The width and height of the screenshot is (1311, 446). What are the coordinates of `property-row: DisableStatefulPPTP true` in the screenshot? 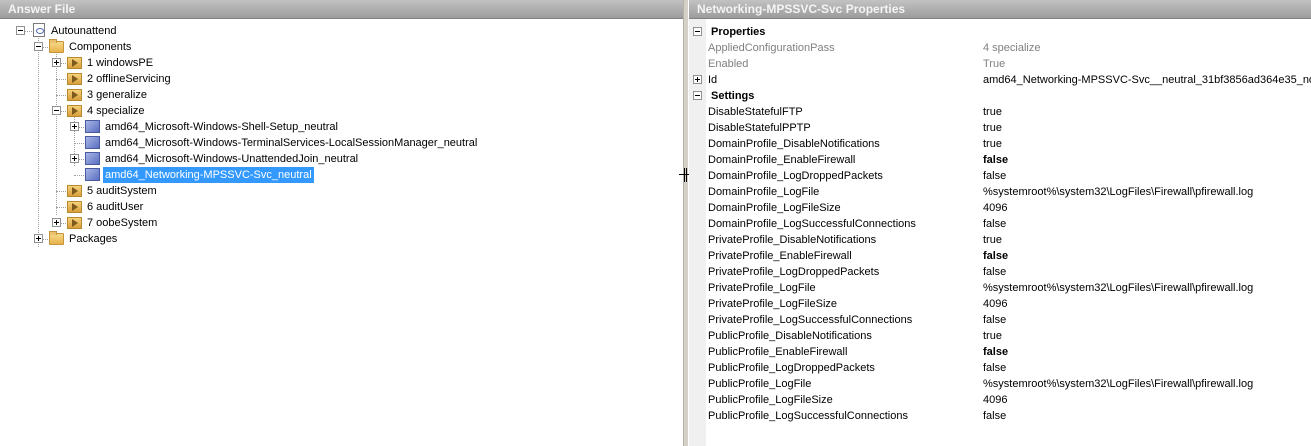 It's located at (1000, 128).